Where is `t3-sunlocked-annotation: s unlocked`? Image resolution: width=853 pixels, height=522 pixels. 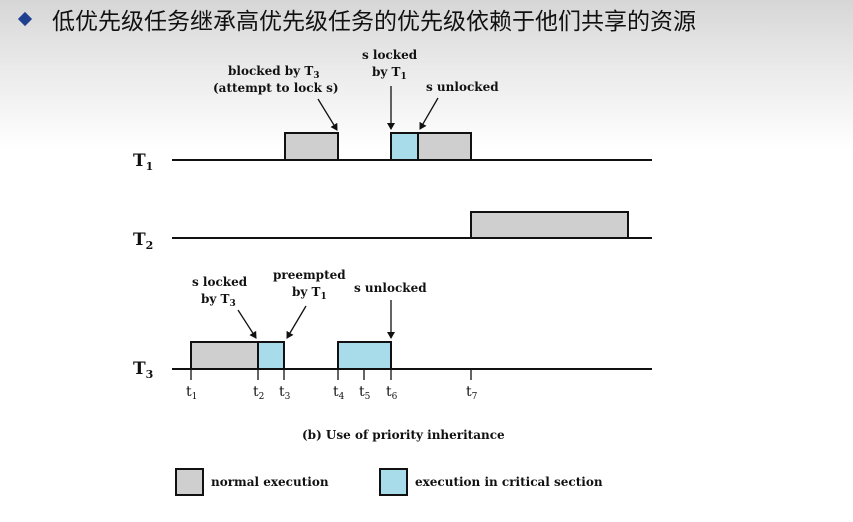 t3-sunlocked-annotation: s unlocked is located at coordinates (390, 288).